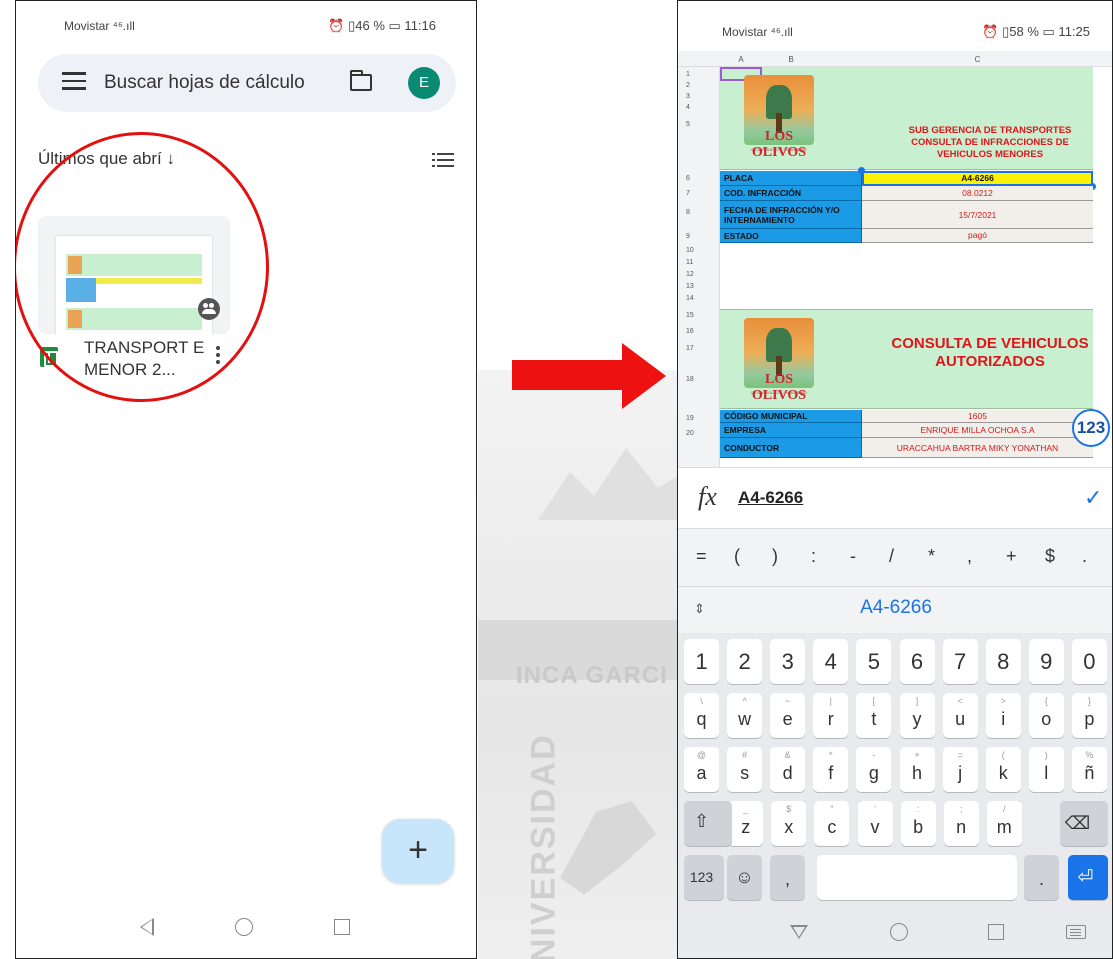 The image size is (1113, 959). What do you see at coordinates (1046, 661) in the screenshot?
I see `key-9: 9` at bounding box center [1046, 661].